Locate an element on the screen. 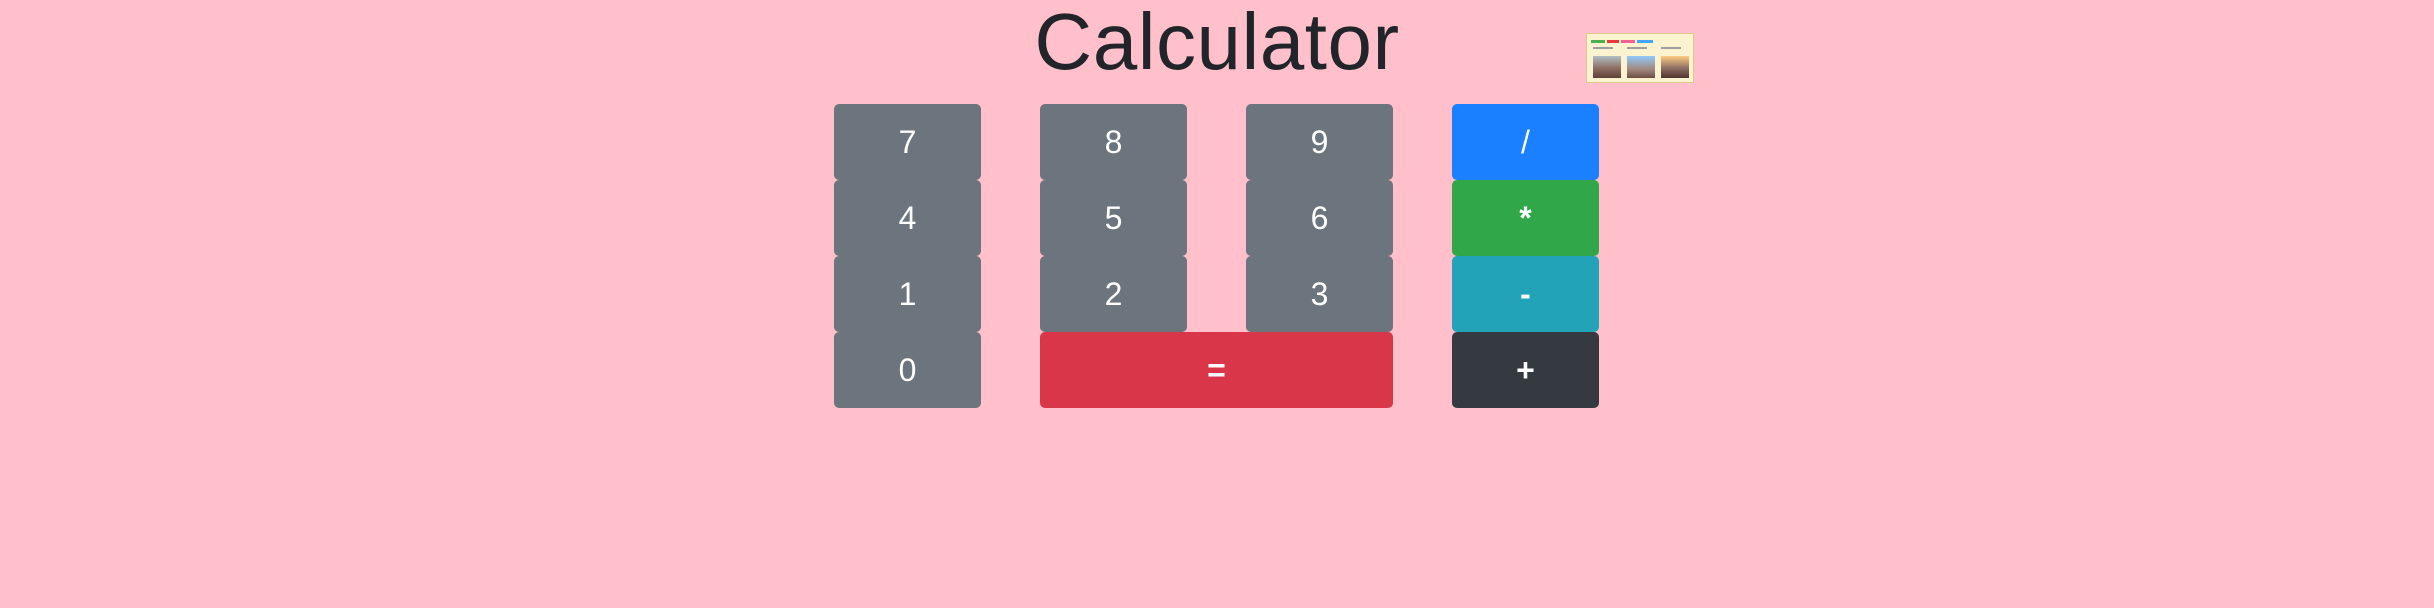  digit-2-button: 2 is located at coordinates (1113, 294).